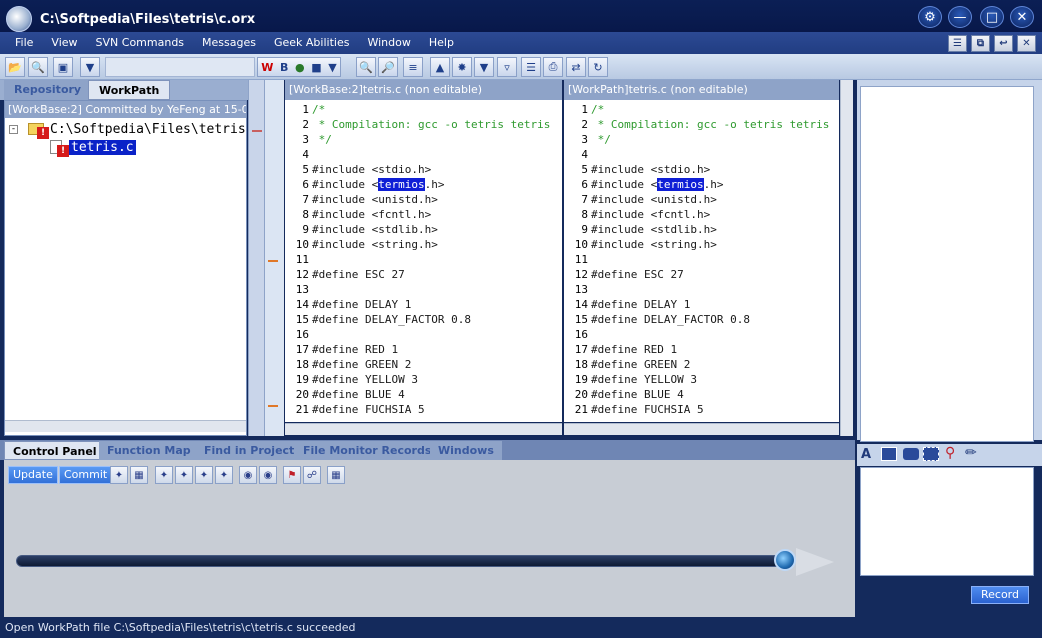 This screenshot has height=638, width=1042. What do you see at coordinates (367, 450) in the screenshot?
I see `tab-file-monitor-records: File Monitor Records` at bounding box center [367, 450].